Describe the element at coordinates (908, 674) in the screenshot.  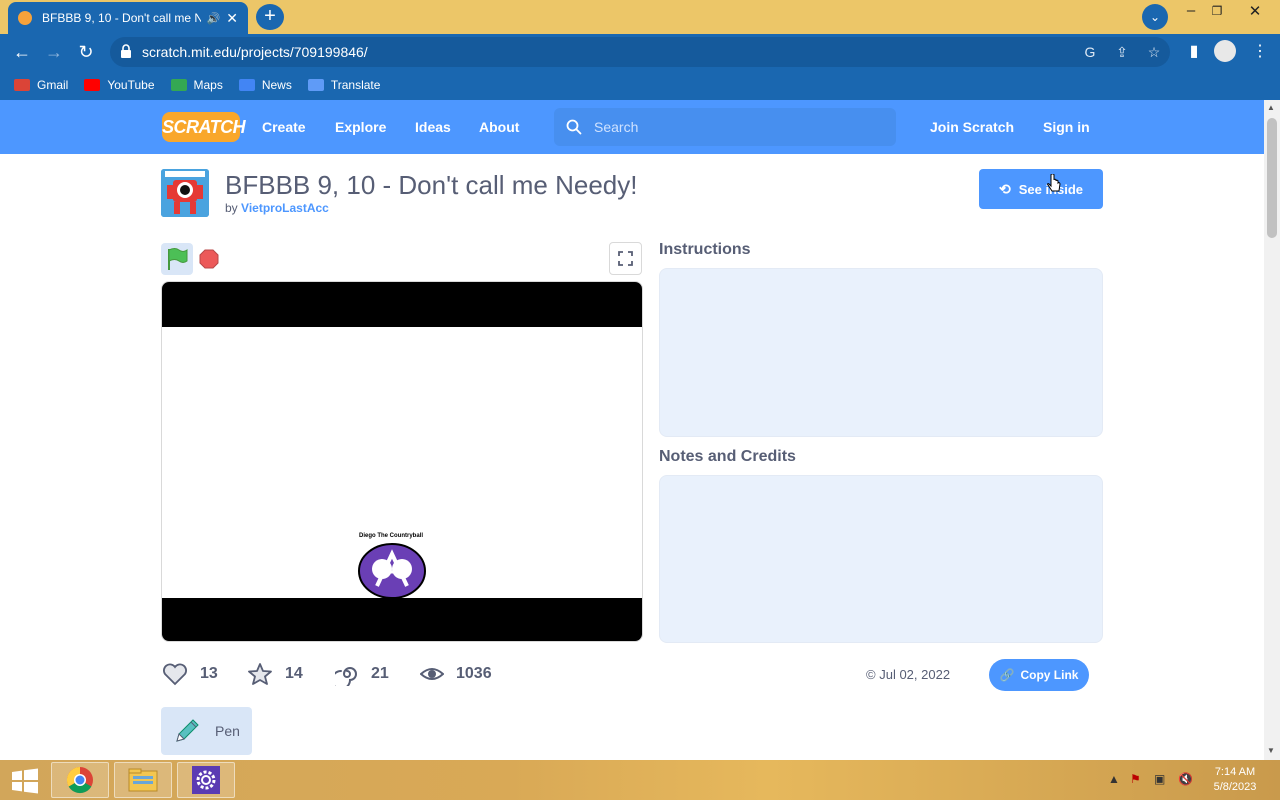
I see `shared-date: © Jul 02, 2022` at that location.